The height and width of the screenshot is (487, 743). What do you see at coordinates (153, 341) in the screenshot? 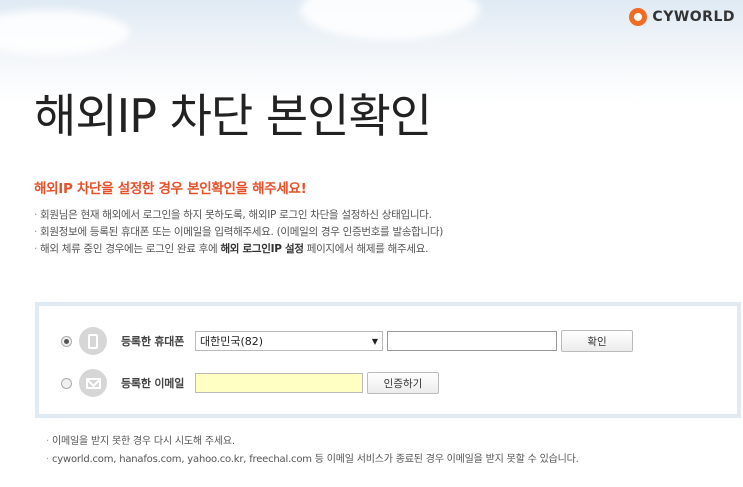
I see `phone-label: 등록한 휴대폰` at bounding box center [153, 341].